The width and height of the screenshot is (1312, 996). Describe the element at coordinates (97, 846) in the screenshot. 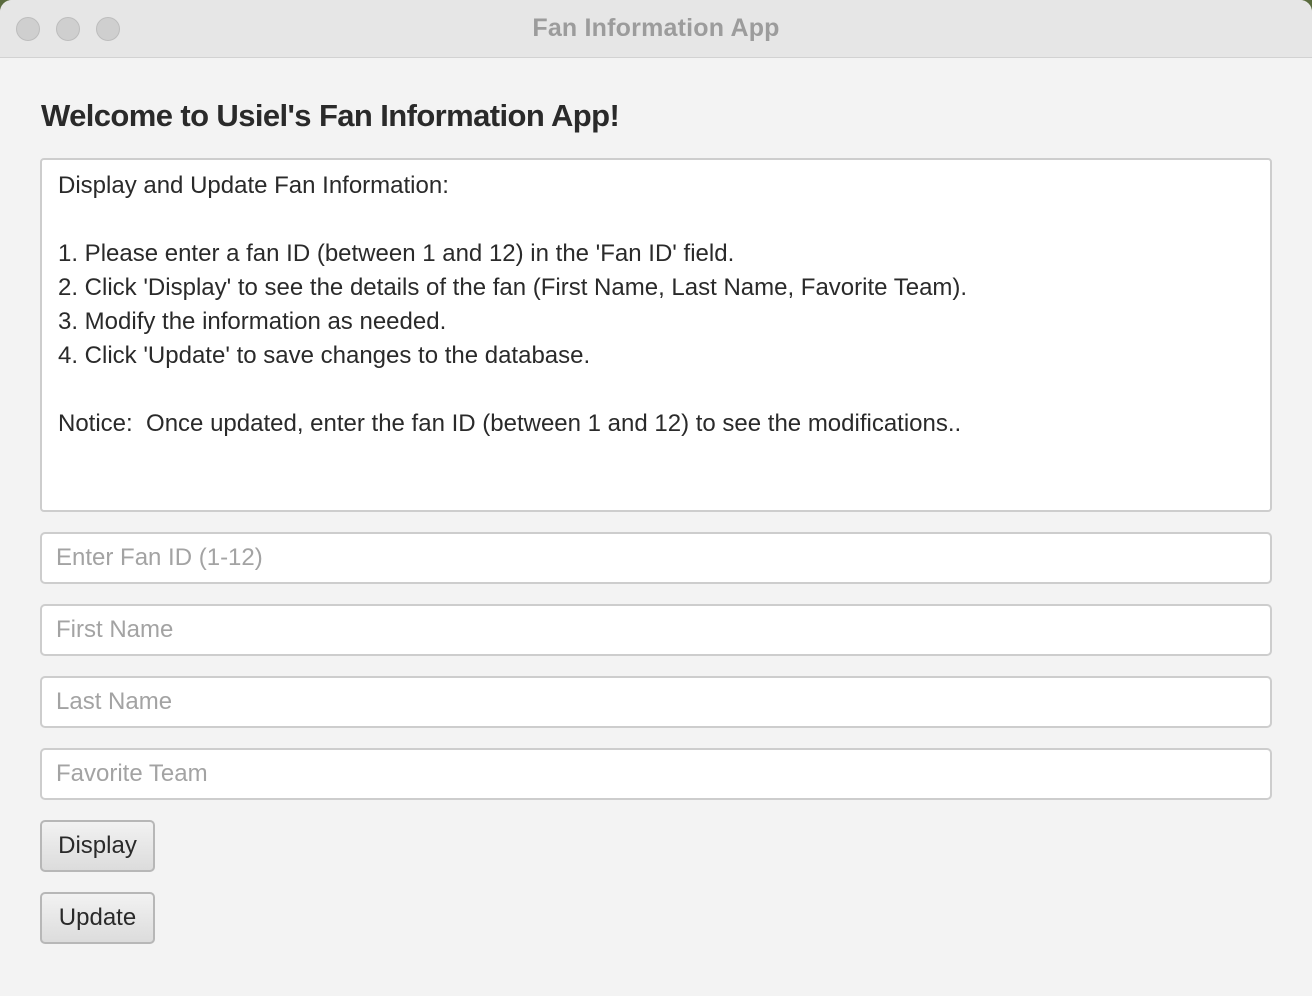

I see `display-button: Display` at that location.